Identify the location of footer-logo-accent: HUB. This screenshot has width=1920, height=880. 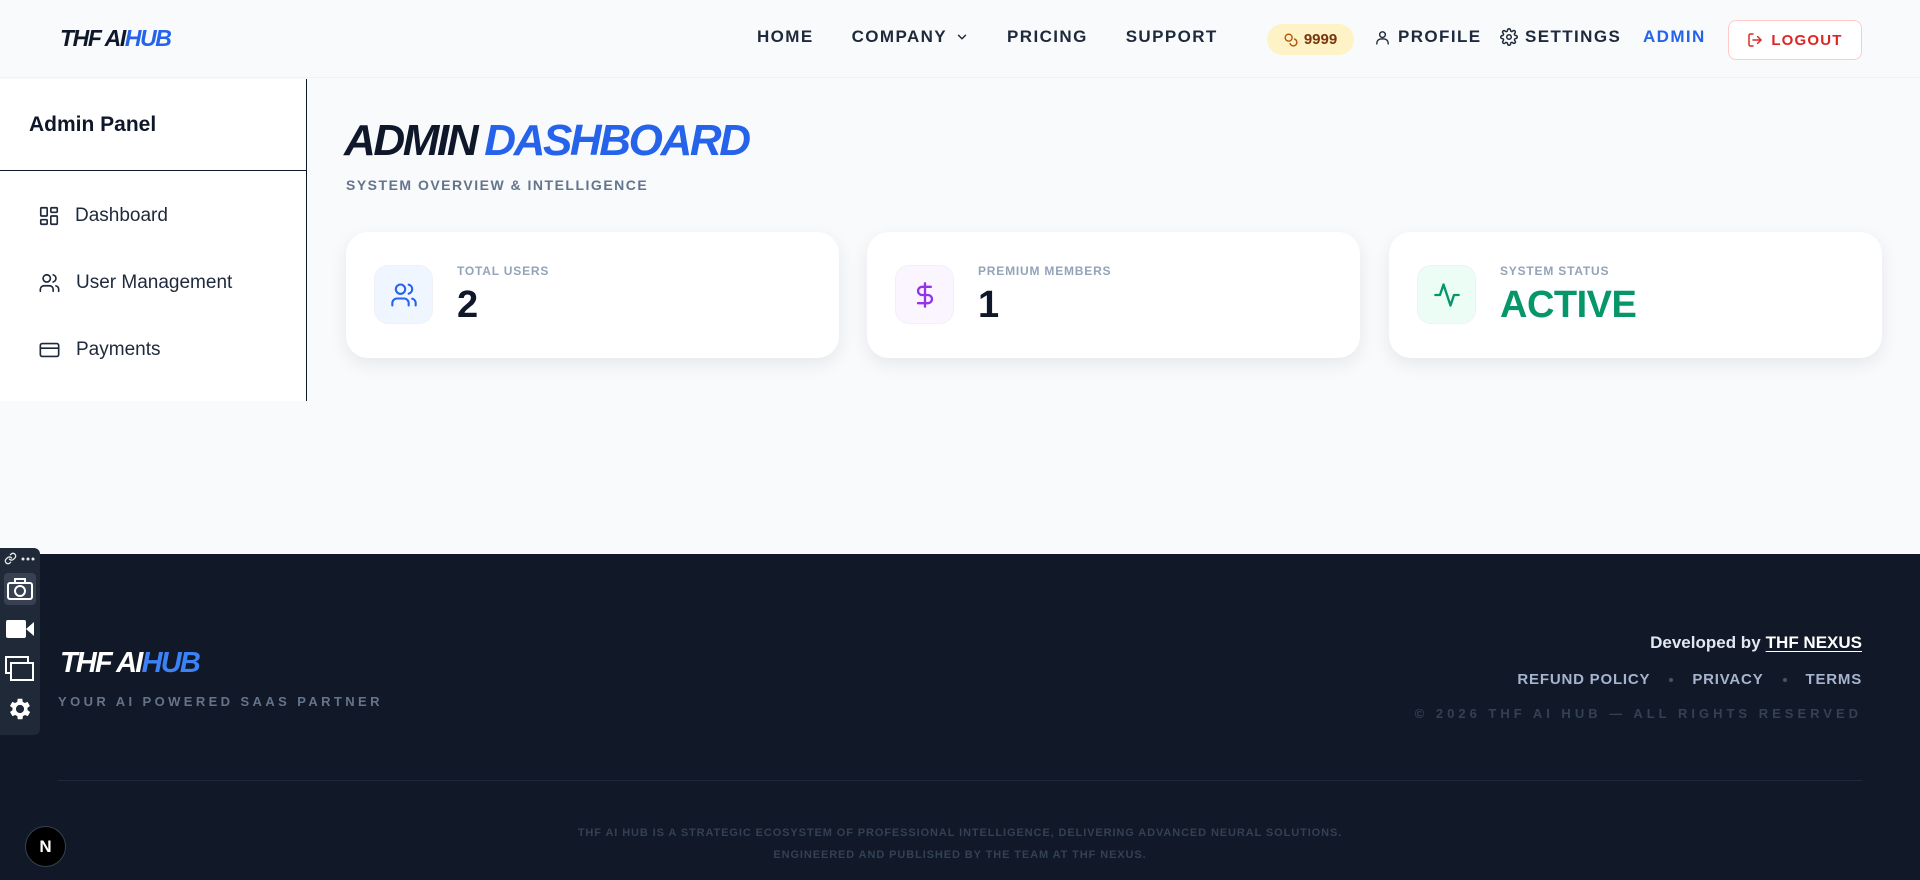
(171, 663).